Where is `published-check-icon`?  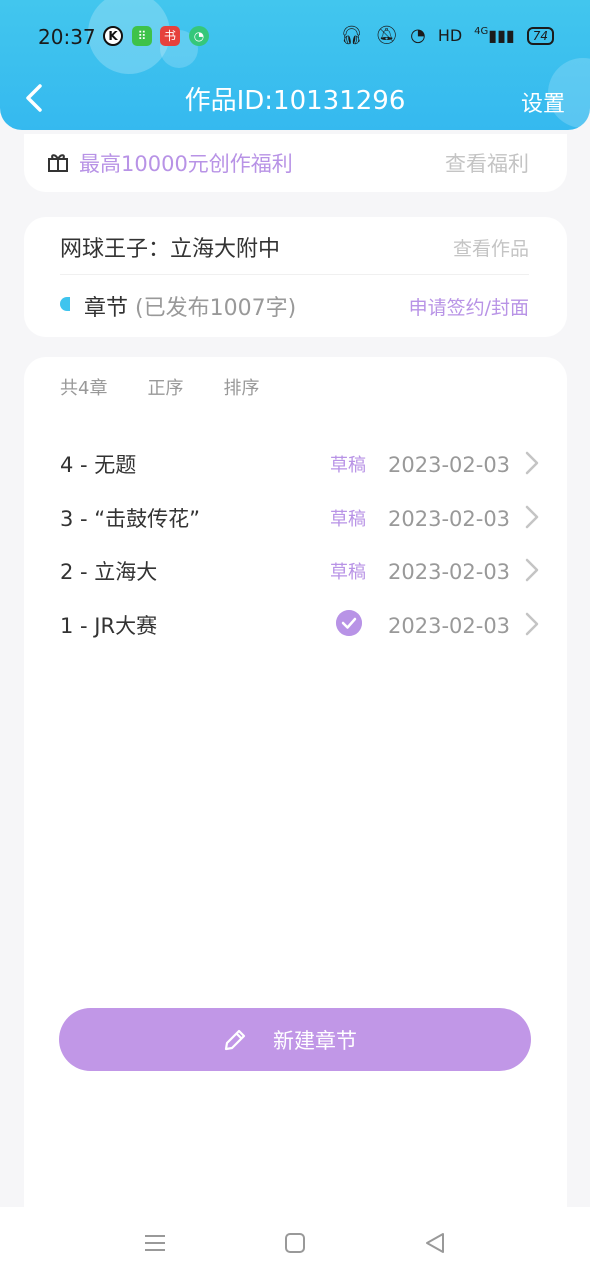 published-check-icon is located at coordinates (349, 623).